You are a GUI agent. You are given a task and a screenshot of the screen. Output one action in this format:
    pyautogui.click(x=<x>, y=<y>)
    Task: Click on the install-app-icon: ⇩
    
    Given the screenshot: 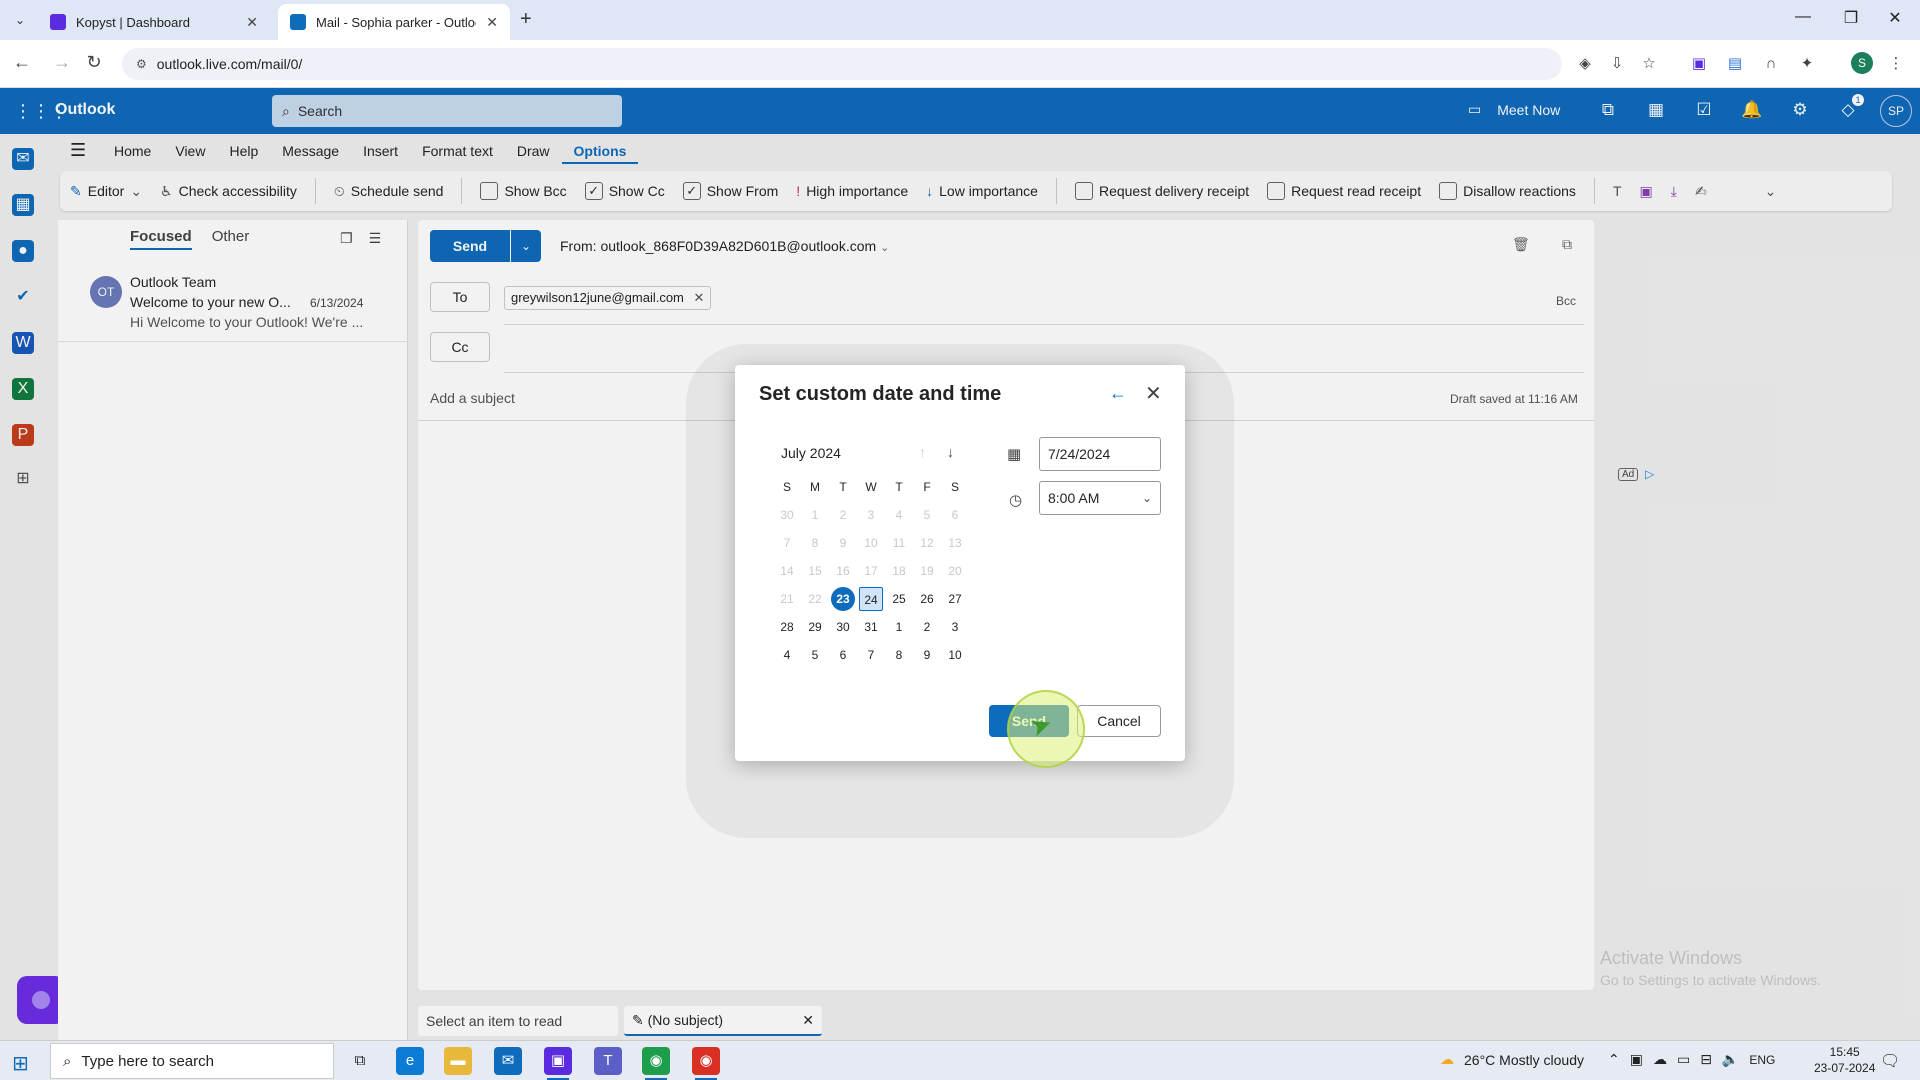 What is the action you would take?
    pyautogui.click(x=1617, y=64)
    